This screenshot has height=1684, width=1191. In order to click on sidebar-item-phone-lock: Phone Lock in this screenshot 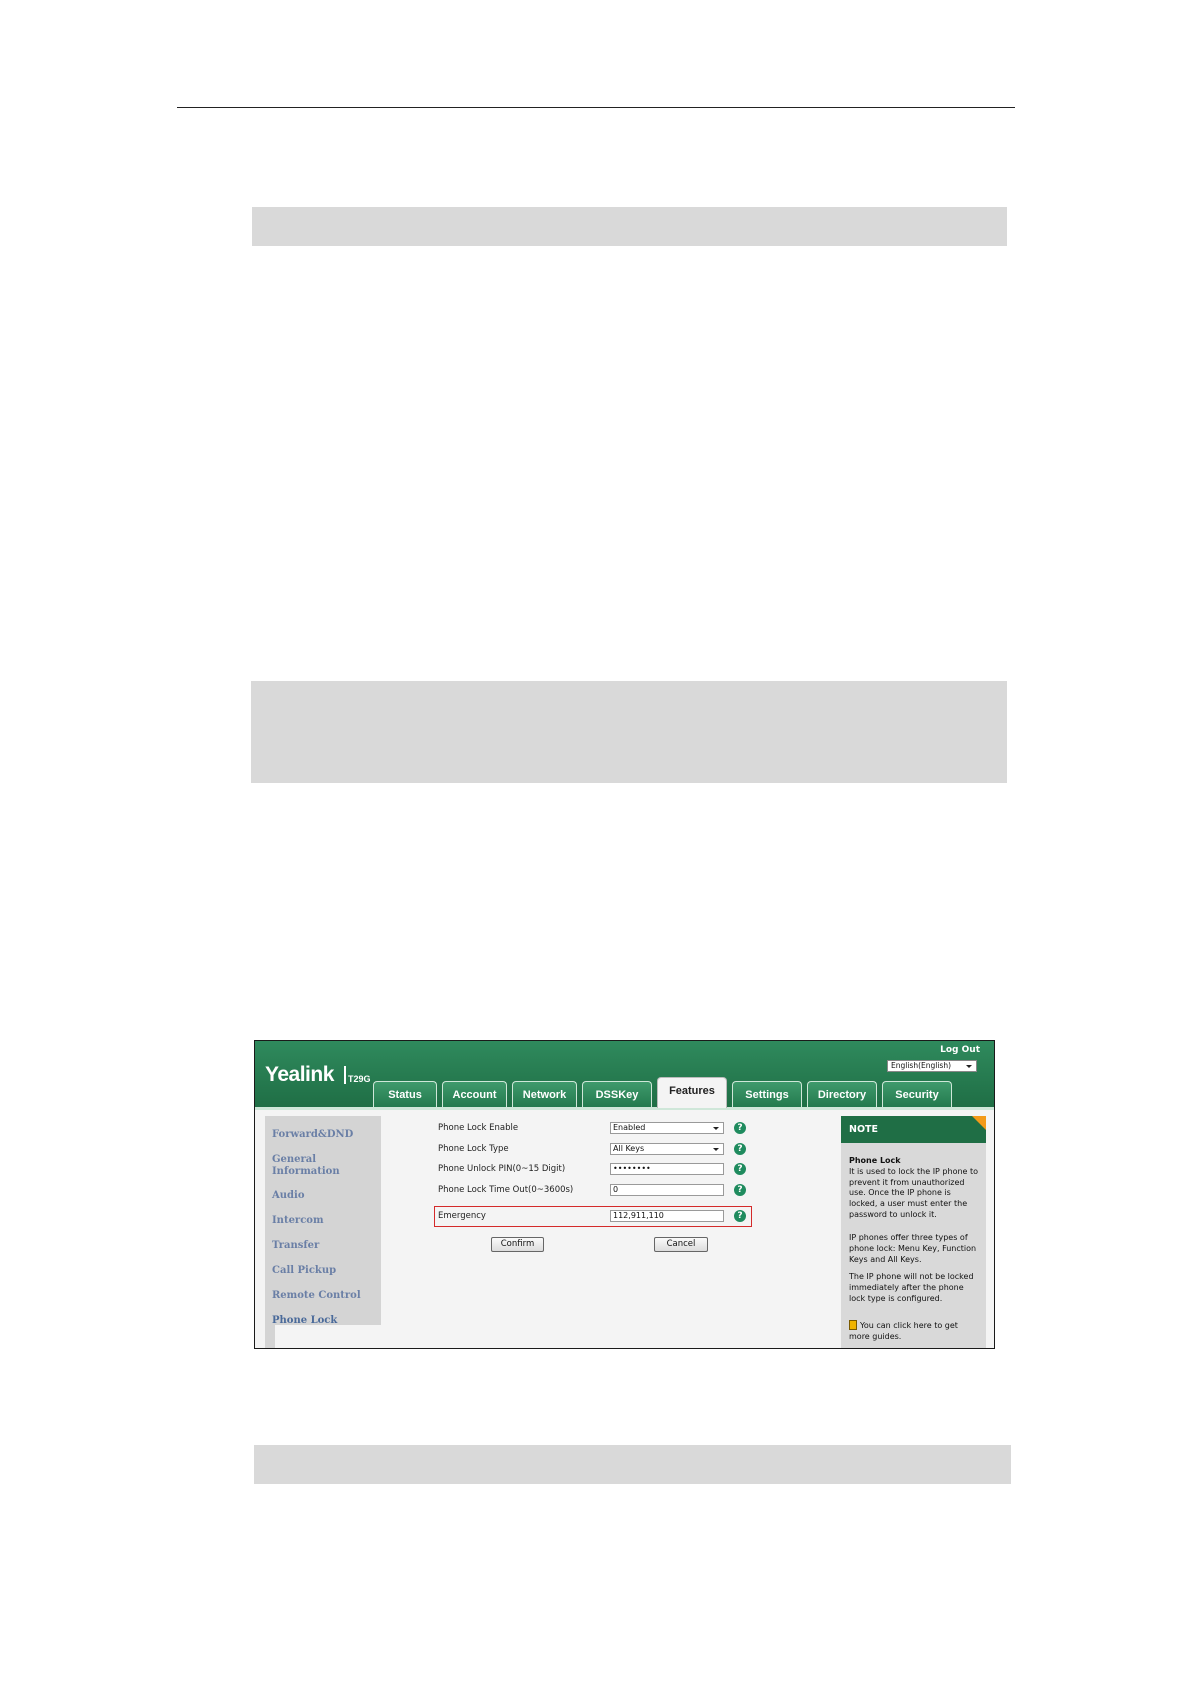, I will do `click(304, 1321)`.